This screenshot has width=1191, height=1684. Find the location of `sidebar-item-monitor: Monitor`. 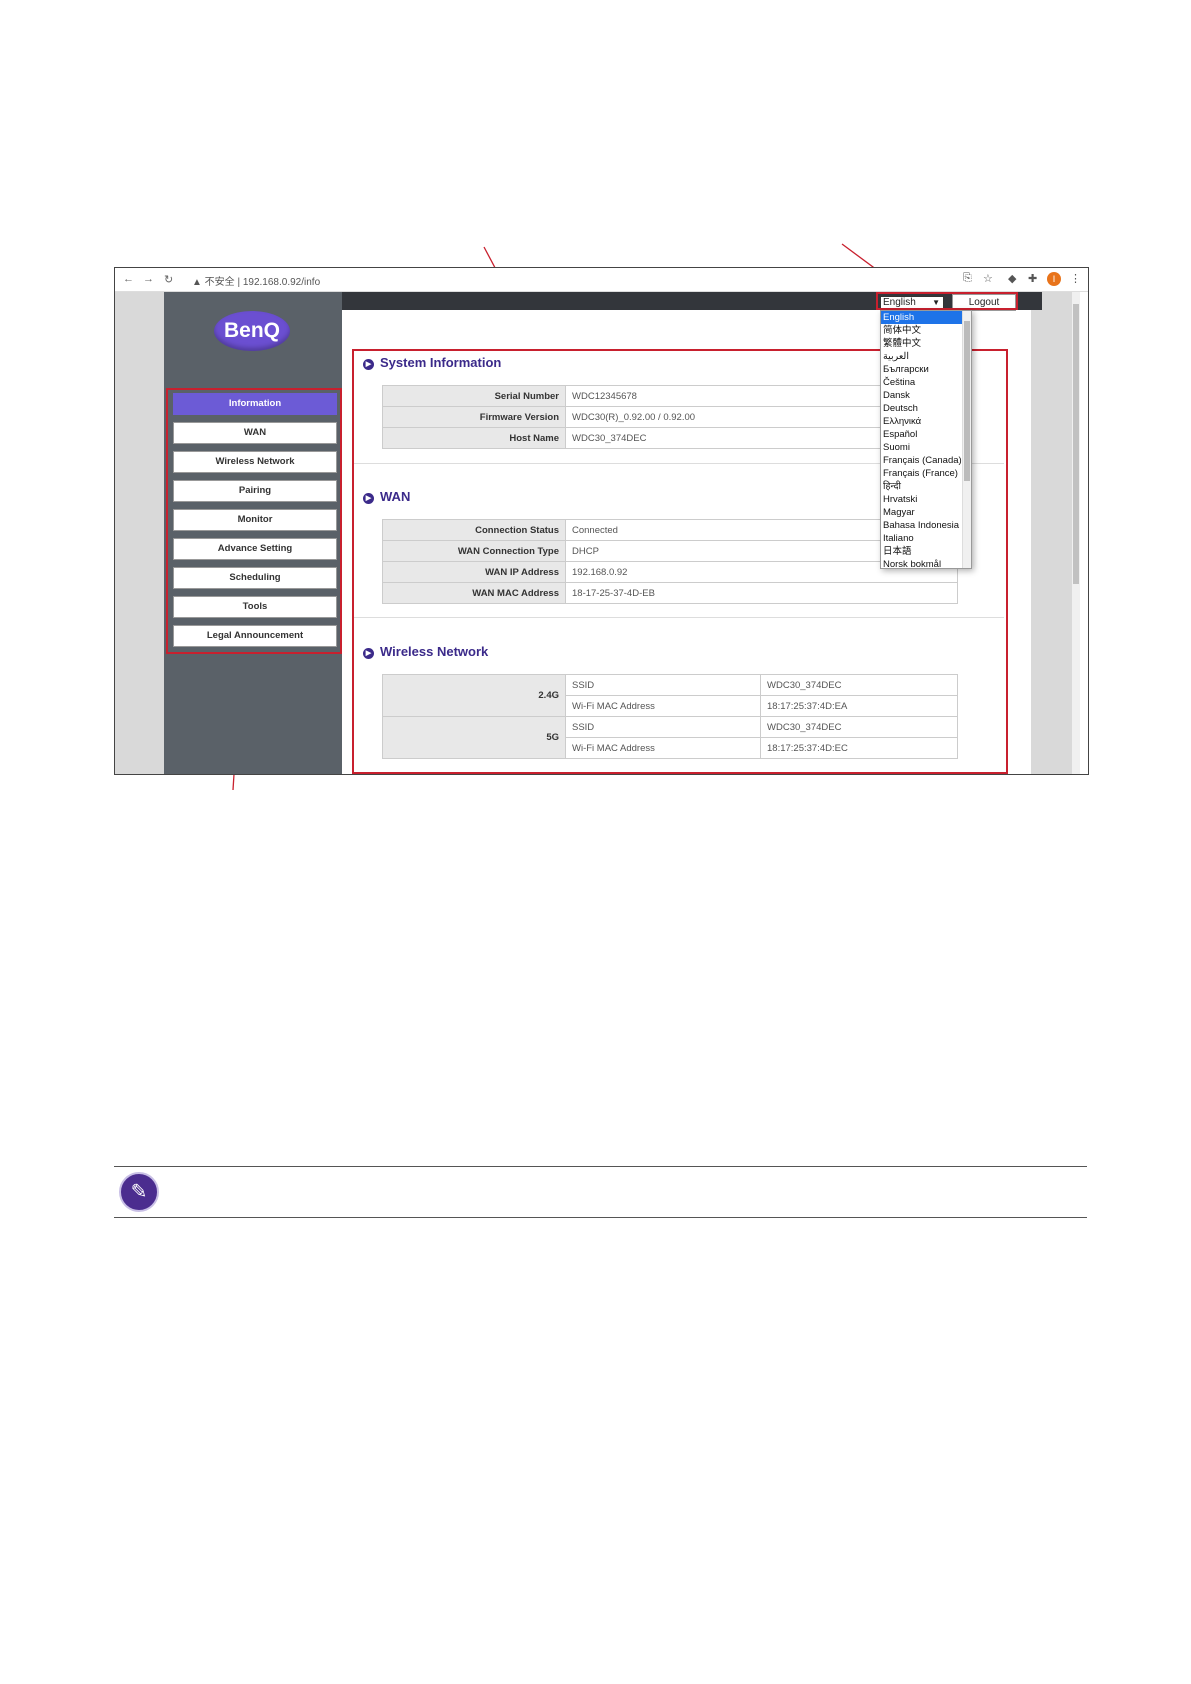

sidebar-item-monitor: Monitor is located at coordinates (255, 520).